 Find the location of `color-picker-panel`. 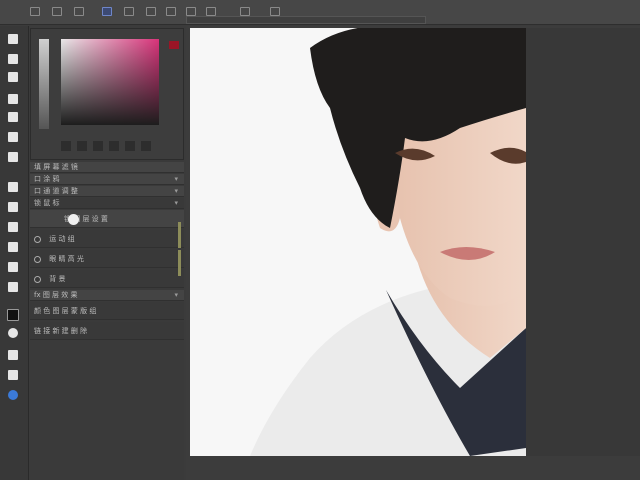

color-picker-panel is located at coordinates (107, 94).